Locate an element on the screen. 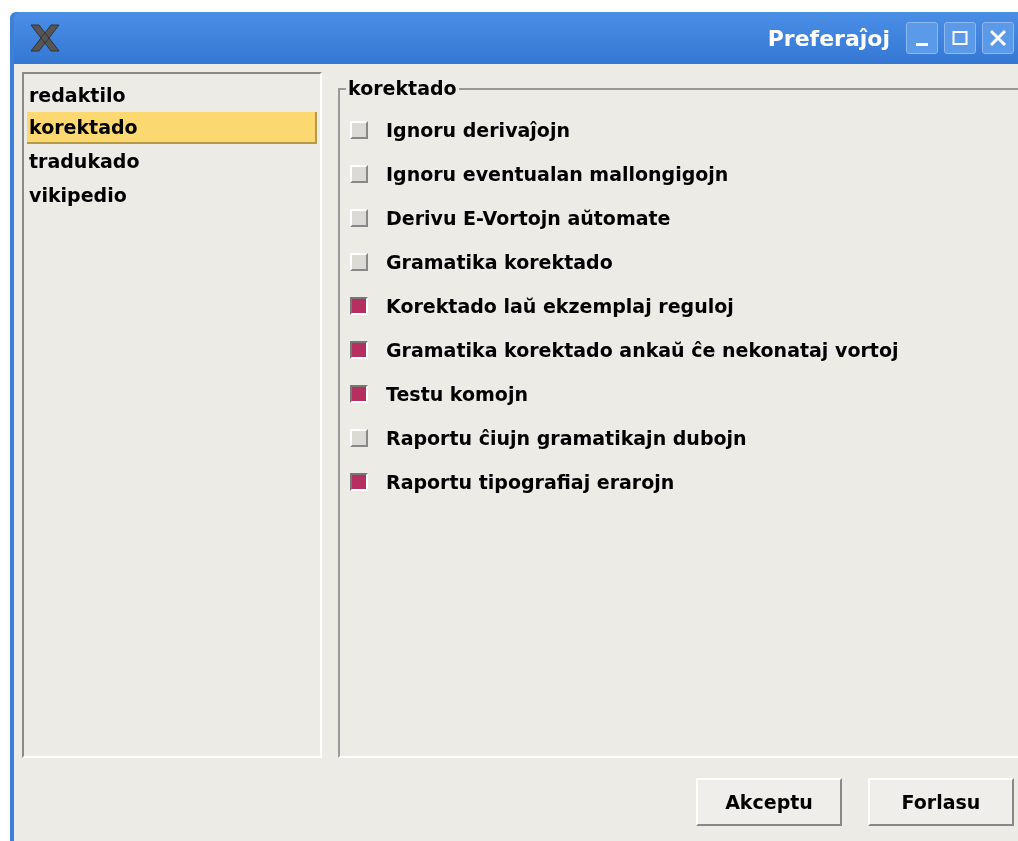 The width and height of the screenshot is (1018, 841). category-item: redaktilo is located at coordinates (172, 95).